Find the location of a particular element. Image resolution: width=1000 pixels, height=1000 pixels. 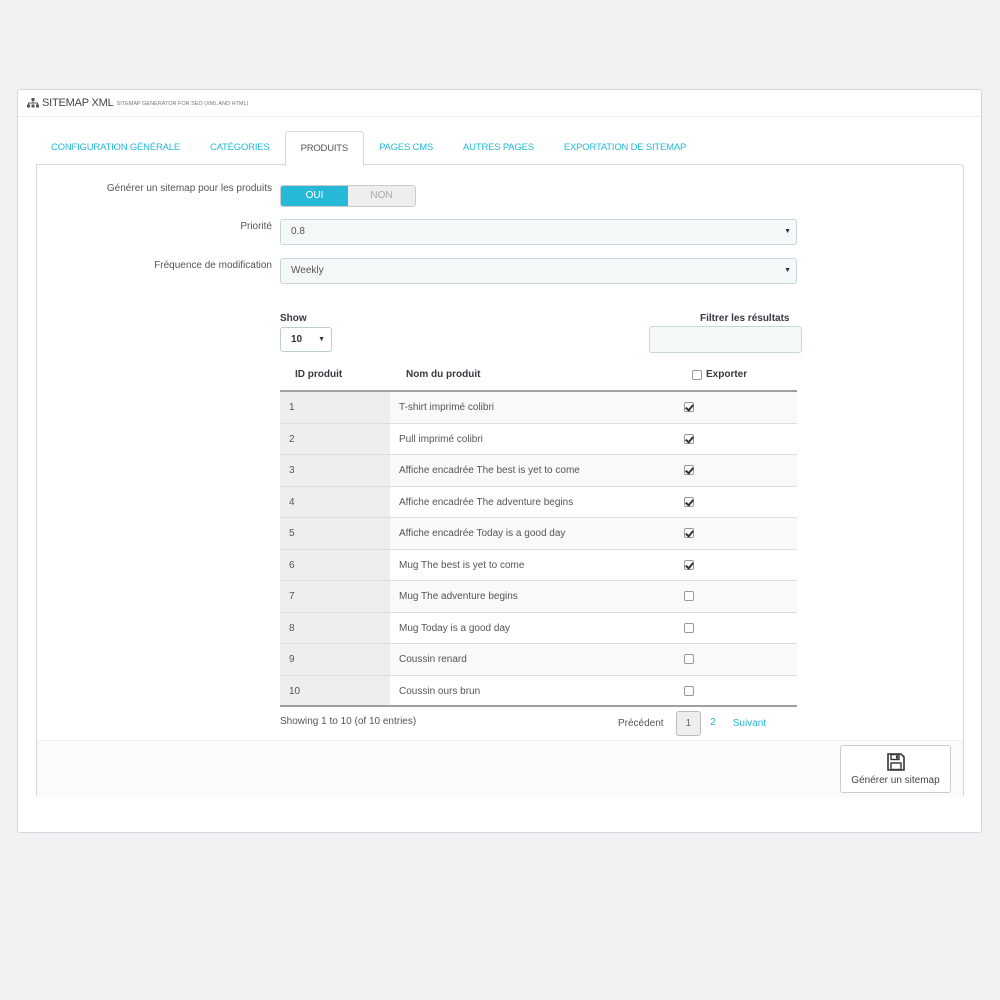

frequency-label-wrap: Fréquence de modification is located at coordinates (154, 267).